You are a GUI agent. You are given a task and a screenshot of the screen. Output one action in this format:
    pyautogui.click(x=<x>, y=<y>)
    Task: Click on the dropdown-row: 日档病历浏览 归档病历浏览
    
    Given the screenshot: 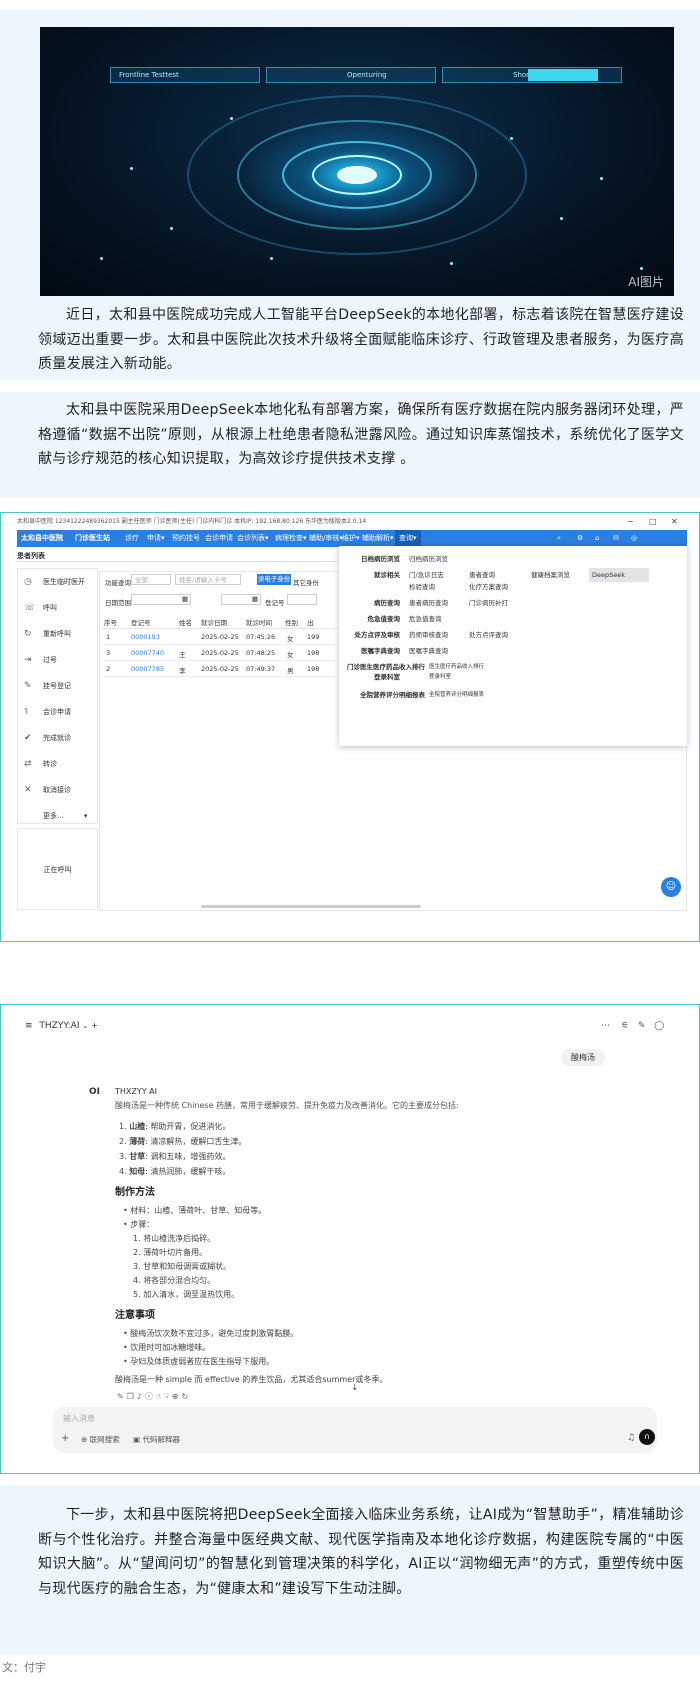 What is the action you would take?
    pyautogui.click(x=513, y=559)
    